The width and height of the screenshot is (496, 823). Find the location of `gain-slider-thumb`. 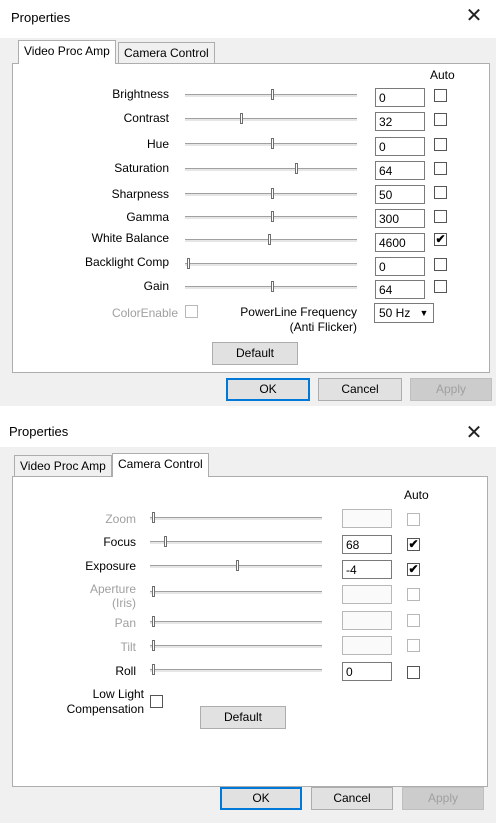

gain-slider-thumb is located at coordinates (272, 286).